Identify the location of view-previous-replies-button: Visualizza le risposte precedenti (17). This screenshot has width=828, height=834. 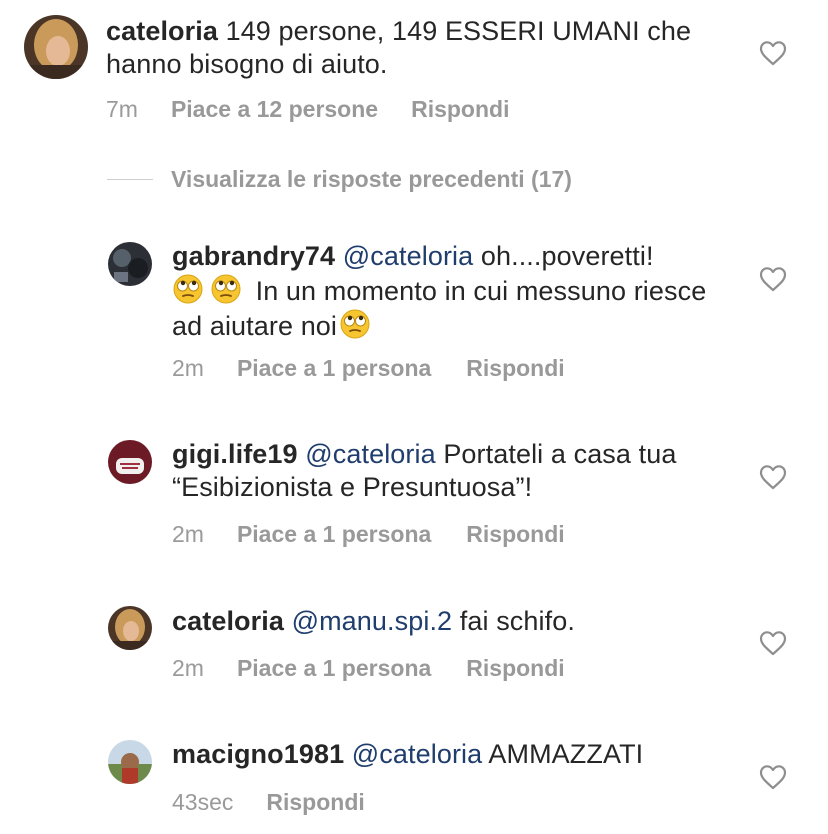
(339, 179).